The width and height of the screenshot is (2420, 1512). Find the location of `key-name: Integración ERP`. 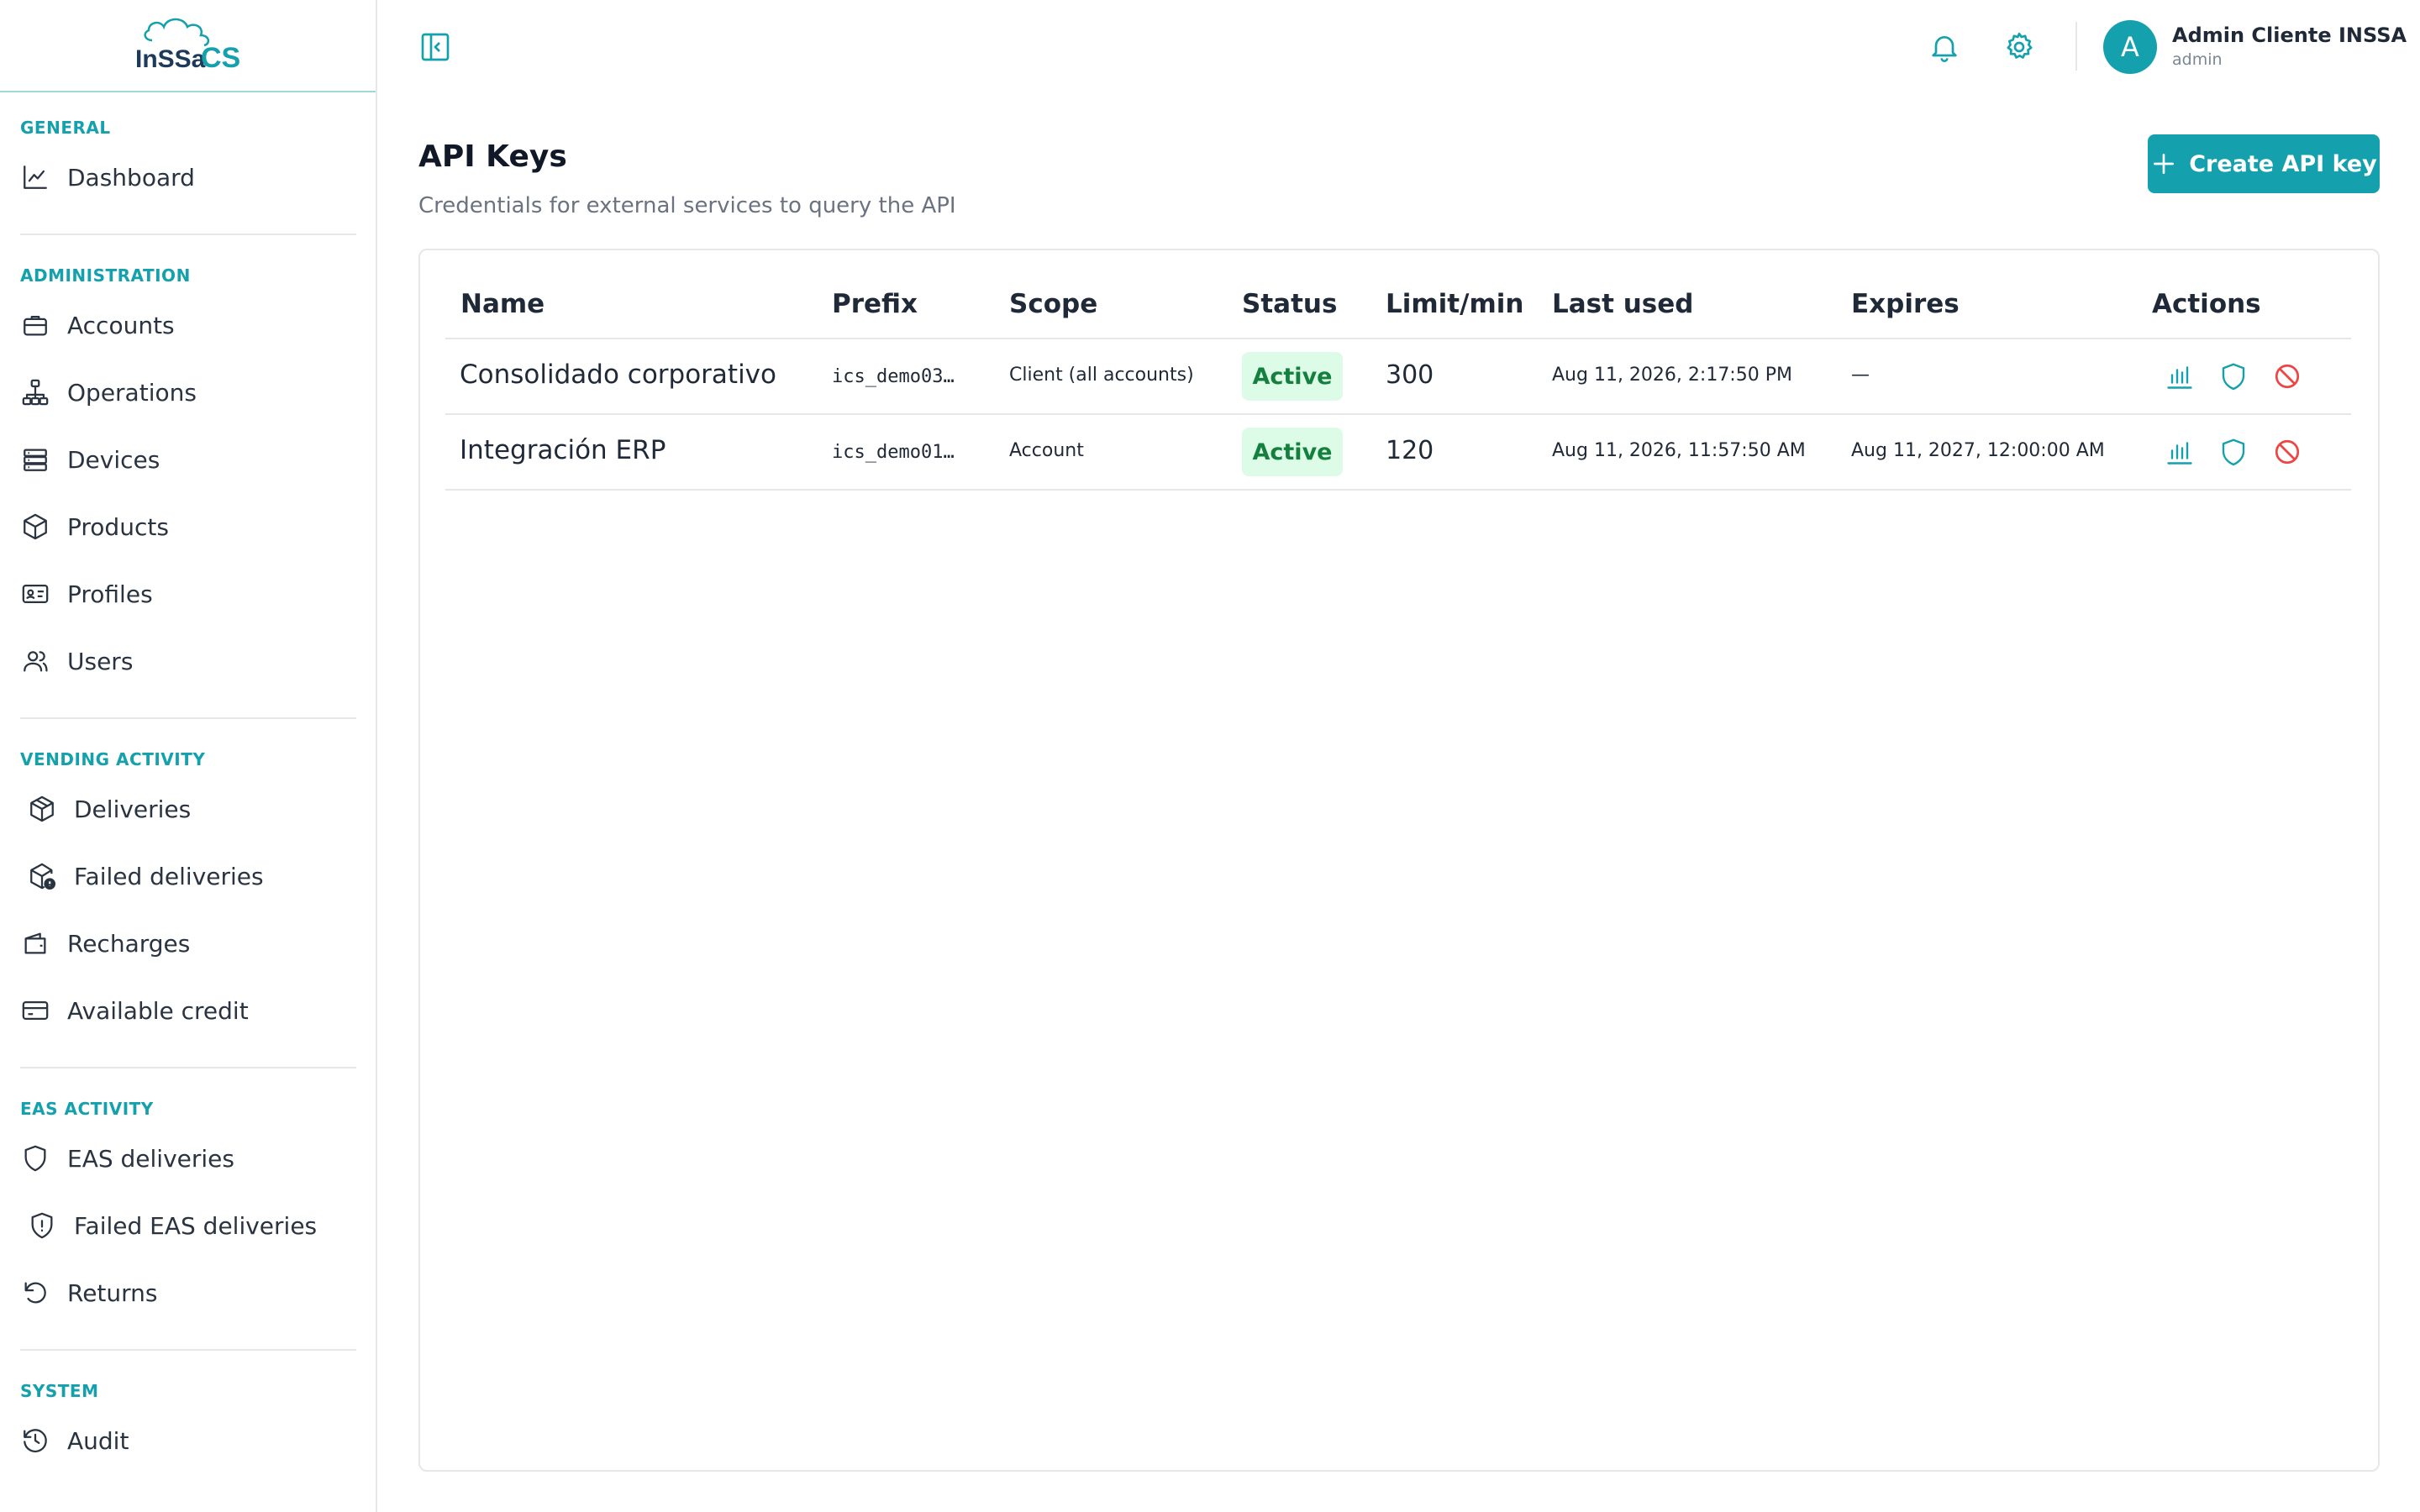

key-name: Integración ERP is located at coordinates (563, 450).